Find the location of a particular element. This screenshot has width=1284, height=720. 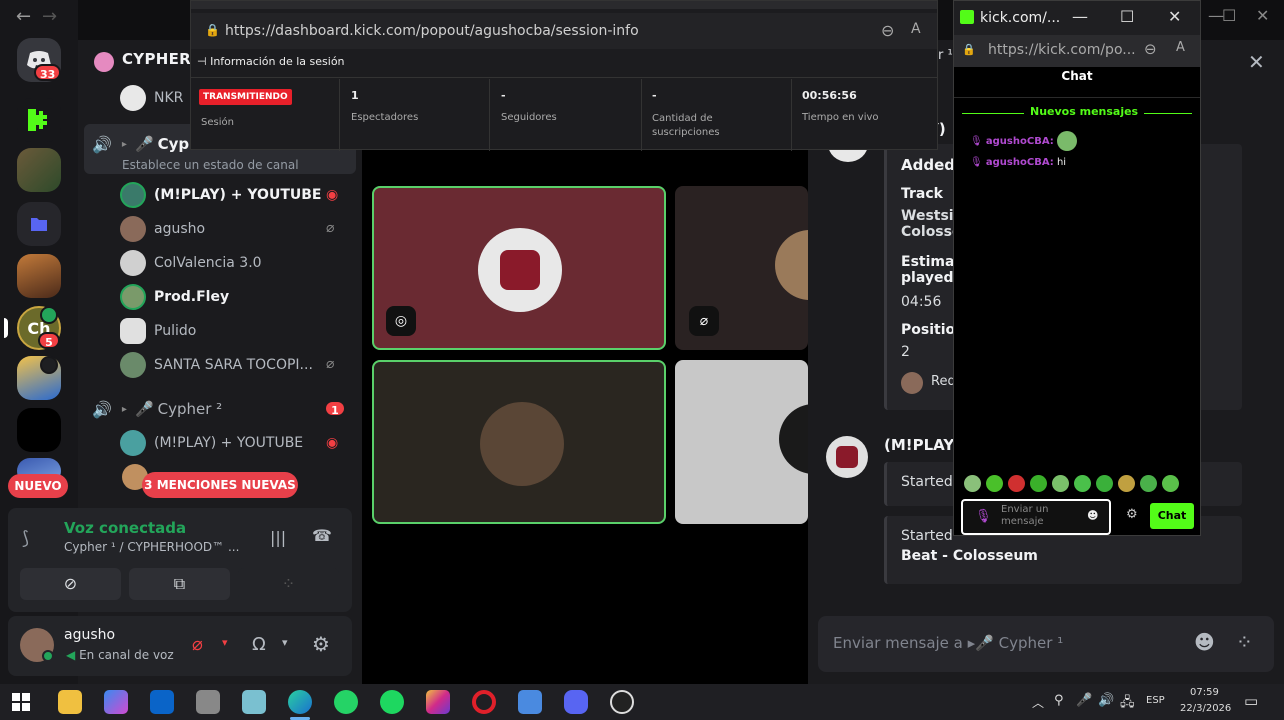

copilot-icon is located at coordinates (116, 702).